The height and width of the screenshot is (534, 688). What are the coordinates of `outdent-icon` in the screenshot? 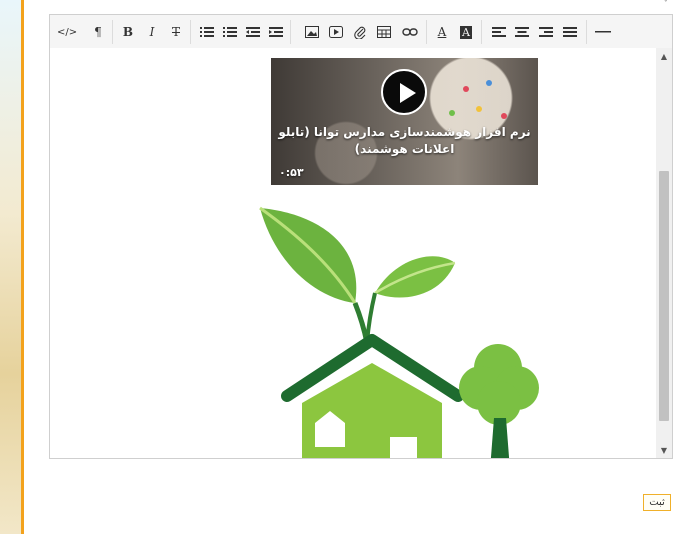 It's located at (253, 32).